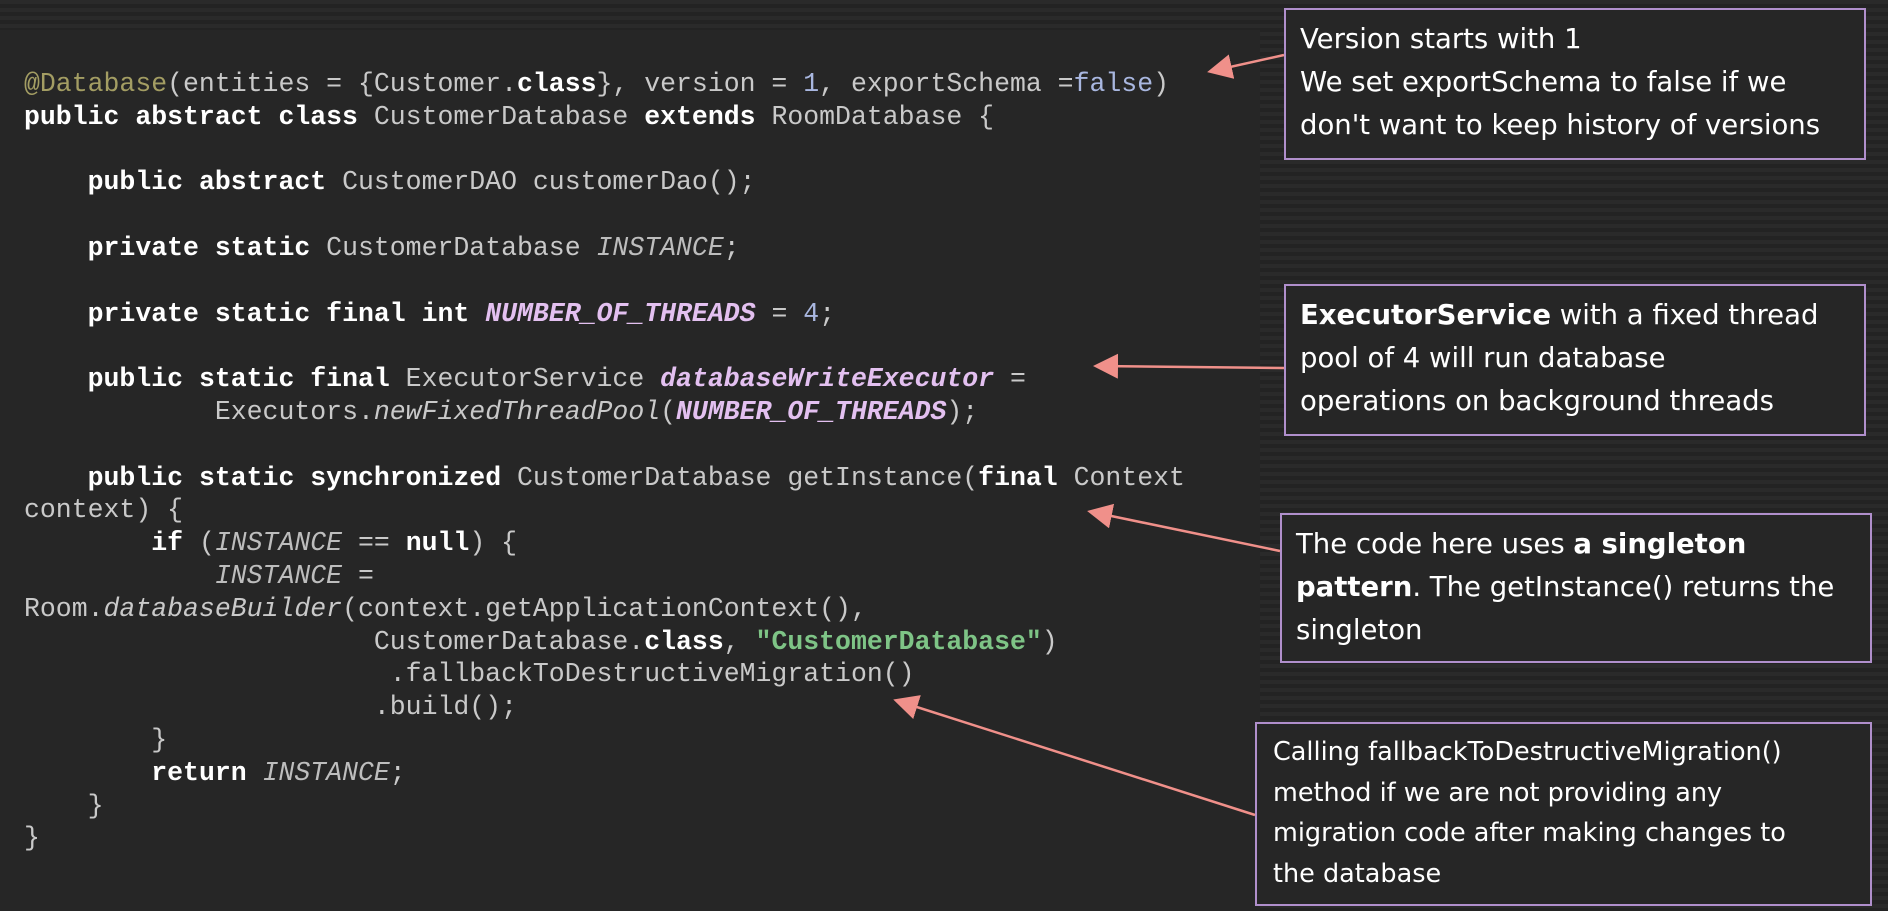  I want to click on arrow-executor, so click(1189, 366).